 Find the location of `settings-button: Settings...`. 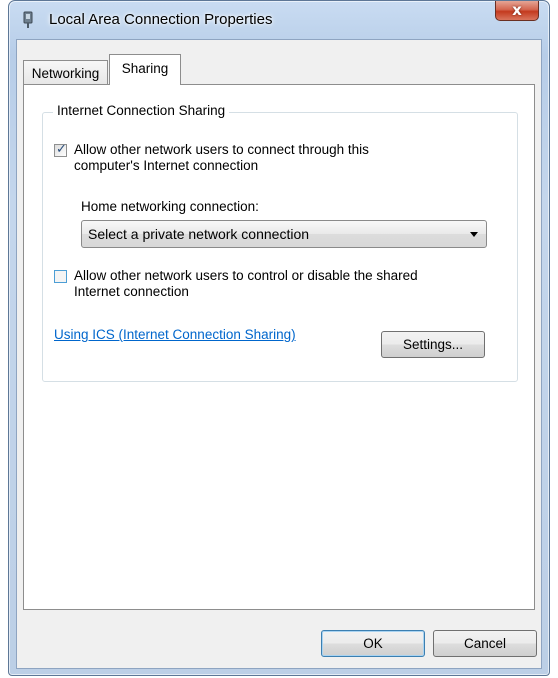

settings-button: Settings... is located at coordinates (433, 344).